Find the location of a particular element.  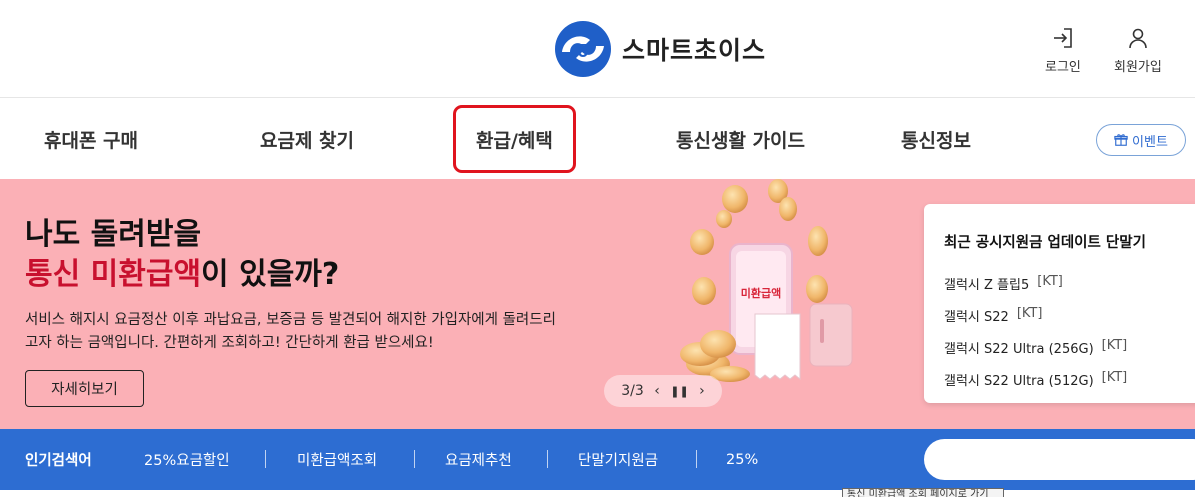

banner-headline-highlight: 통신 미환급액 is located at coordinates (113, 274).